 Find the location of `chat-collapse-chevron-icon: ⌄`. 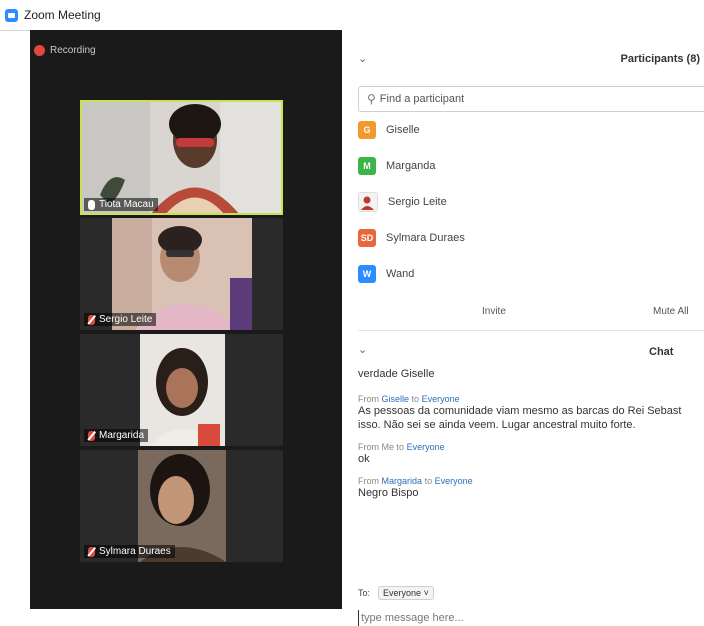

chat-collapse-chevron-icon: ⌄ is located at coordinates (362, 349).